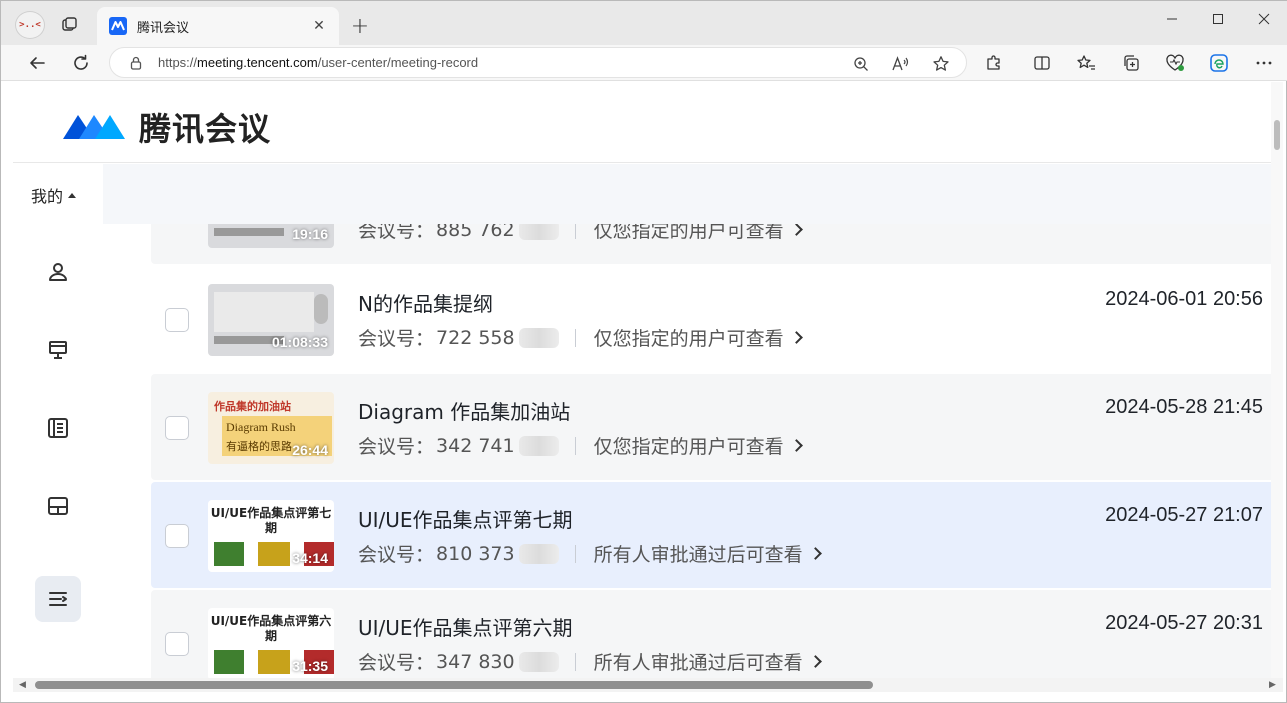 The image size is (1287, 703). What do you see at coordinates (1172, 19) in the screenshot?
I see `minimize-button` at bounding box center [1172, 19].